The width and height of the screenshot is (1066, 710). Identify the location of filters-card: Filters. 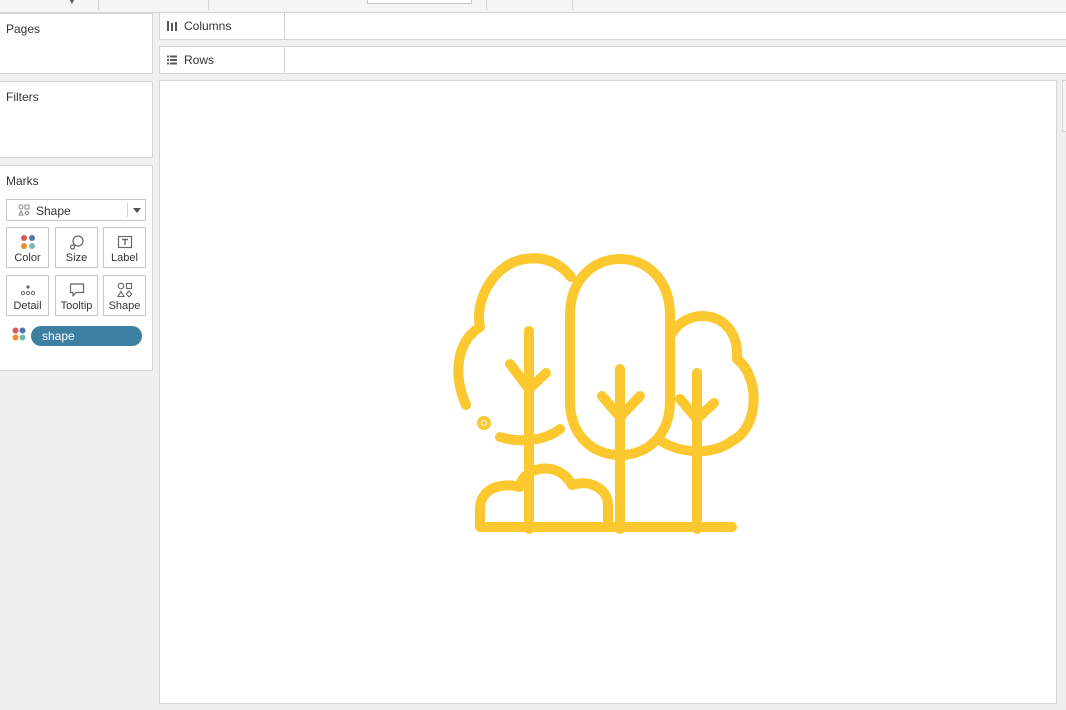
(76, 119).